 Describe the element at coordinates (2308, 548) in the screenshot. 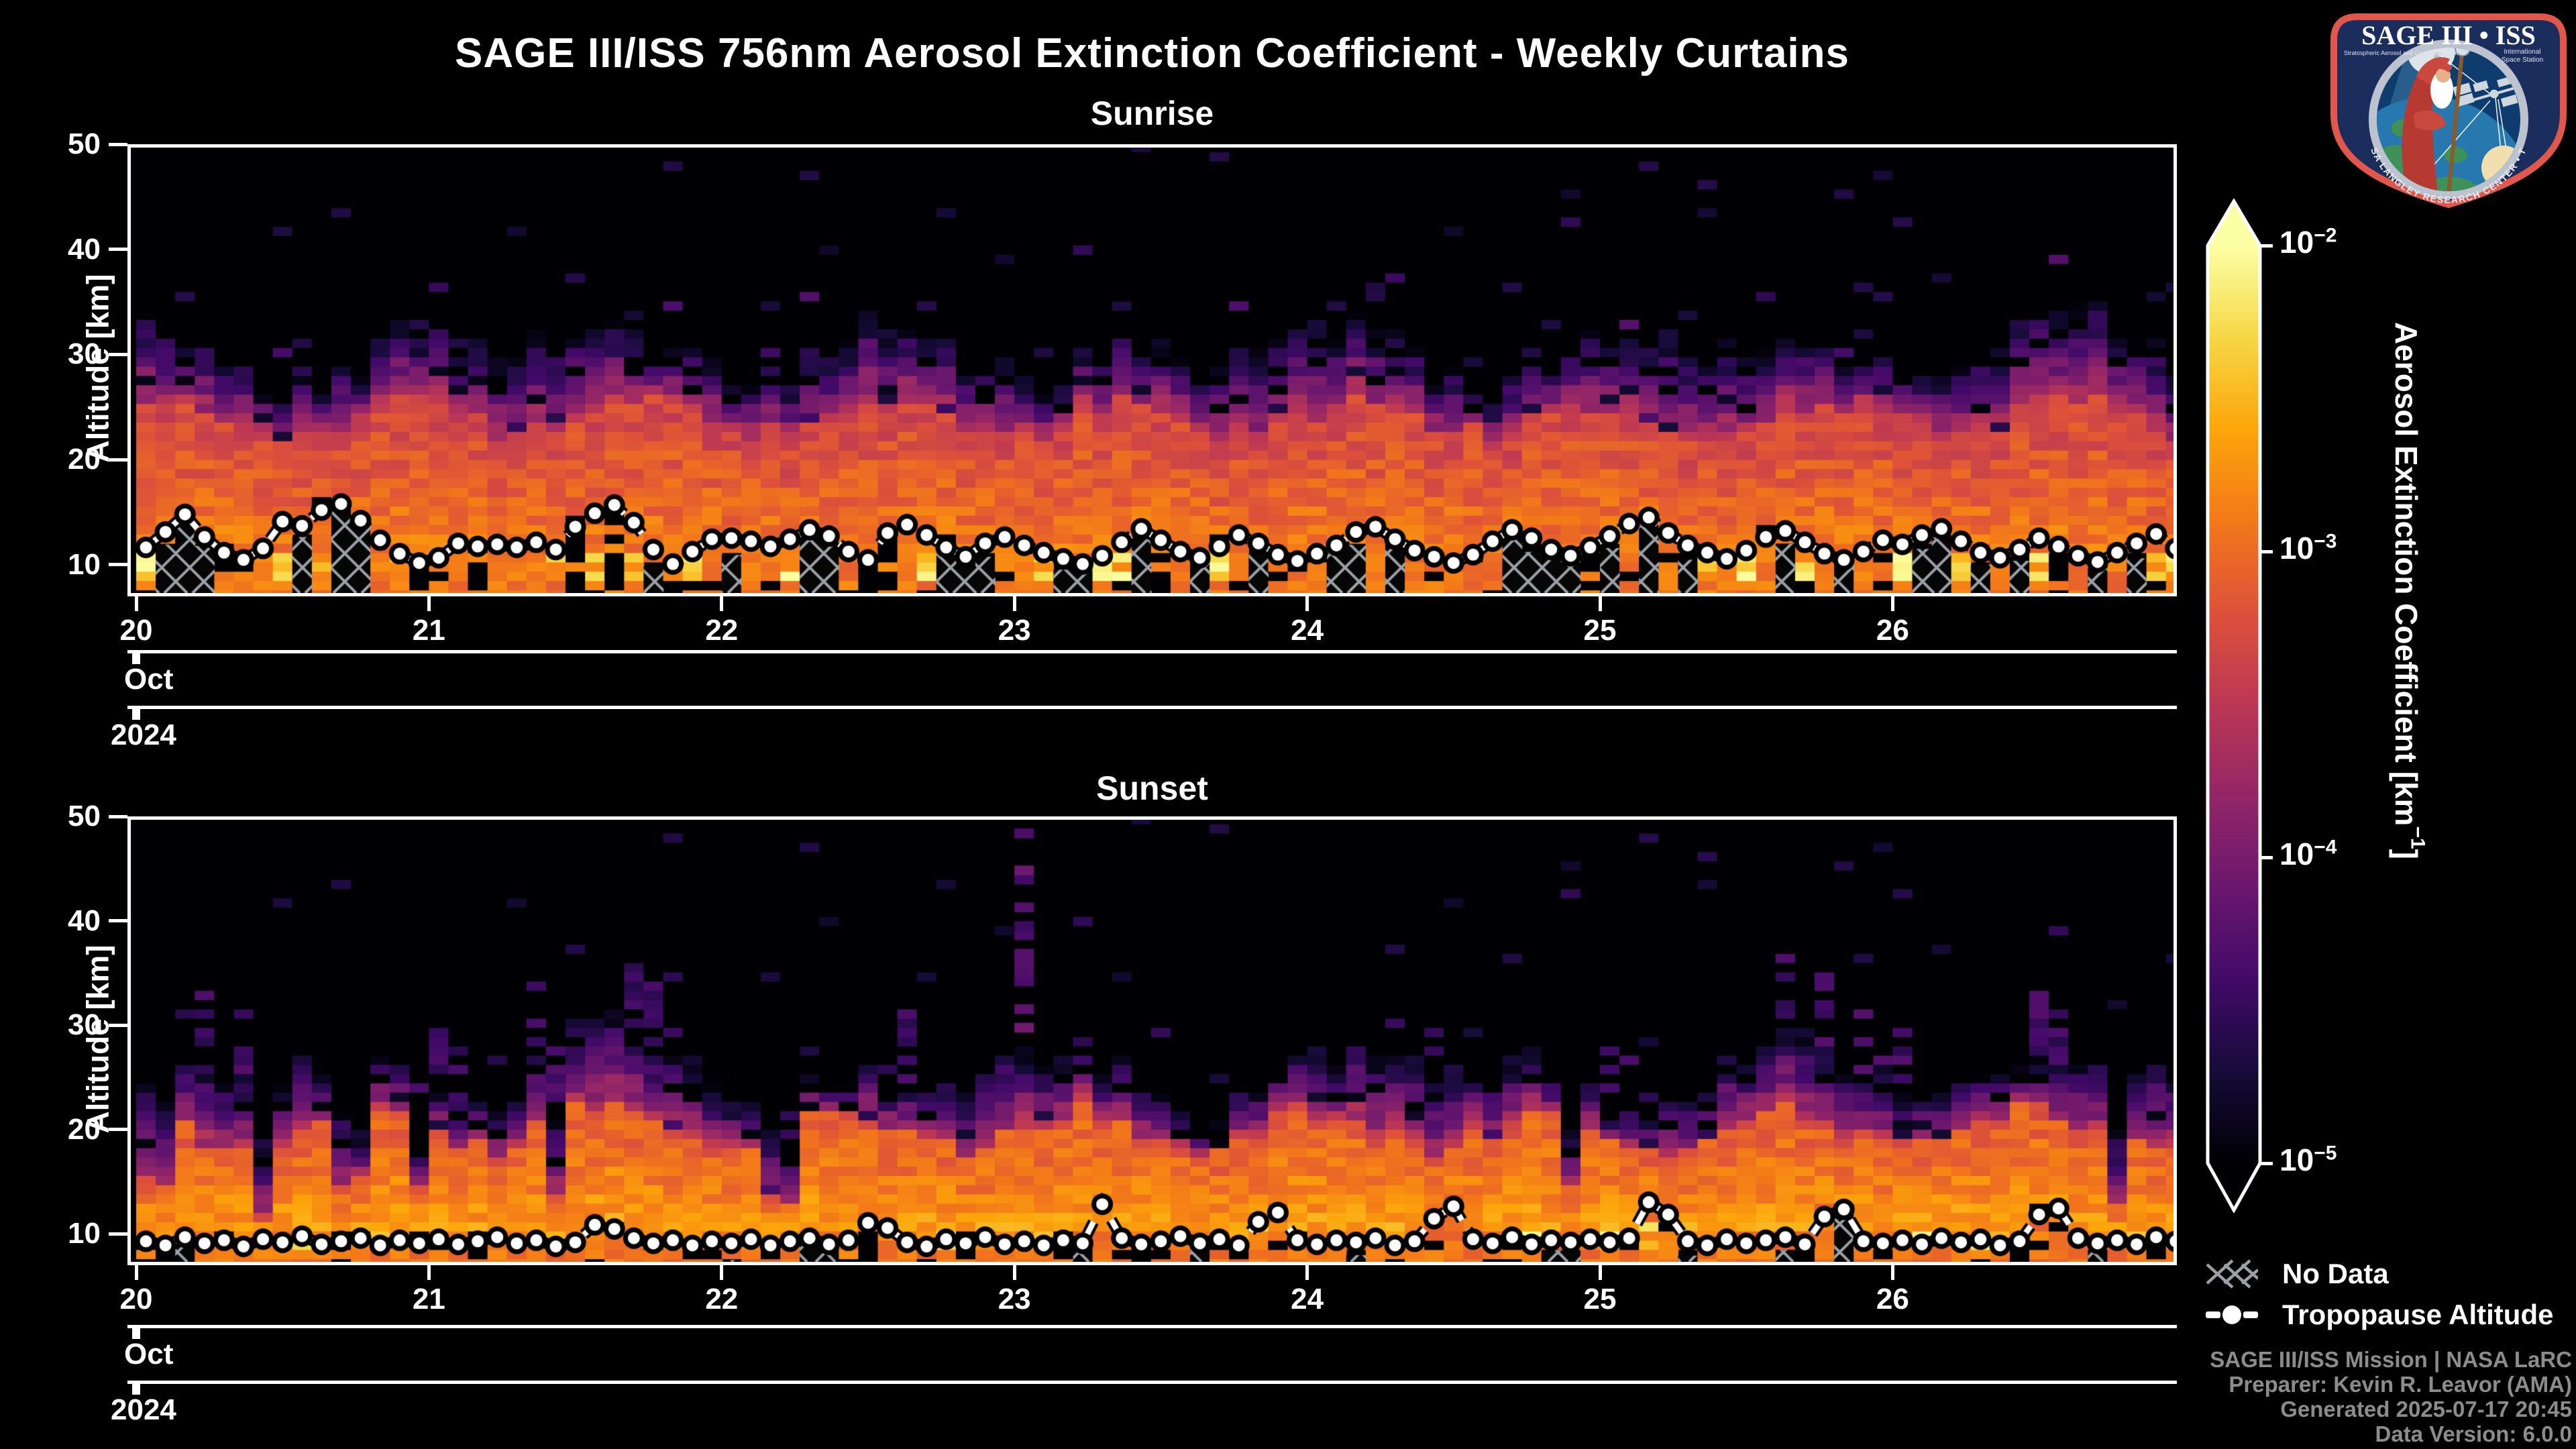

I see `colorbar-tick-label: 10−3` at that location.